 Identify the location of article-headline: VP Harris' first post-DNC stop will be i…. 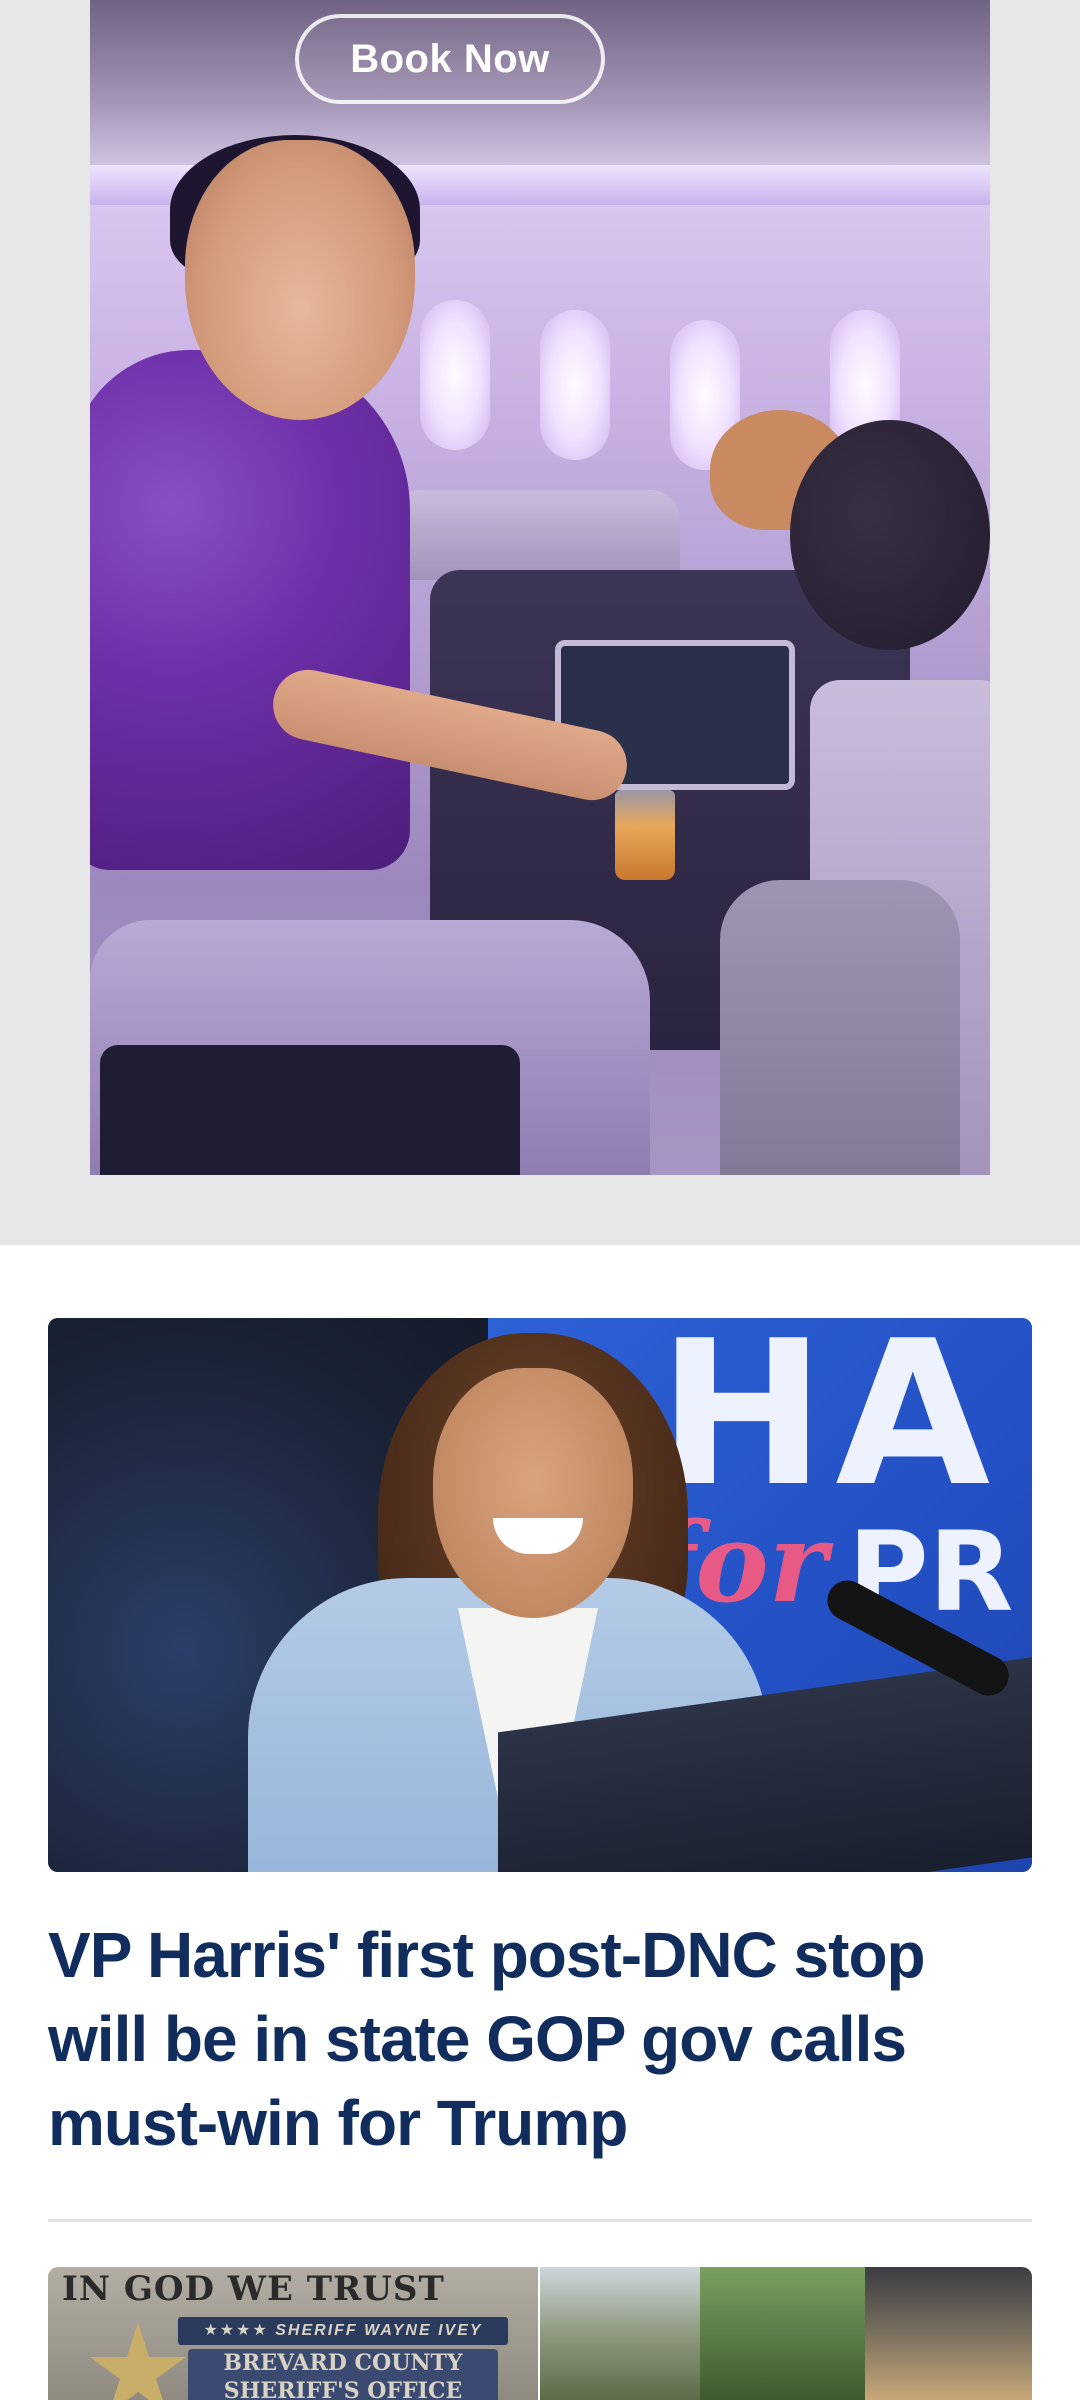
(540, 2039).